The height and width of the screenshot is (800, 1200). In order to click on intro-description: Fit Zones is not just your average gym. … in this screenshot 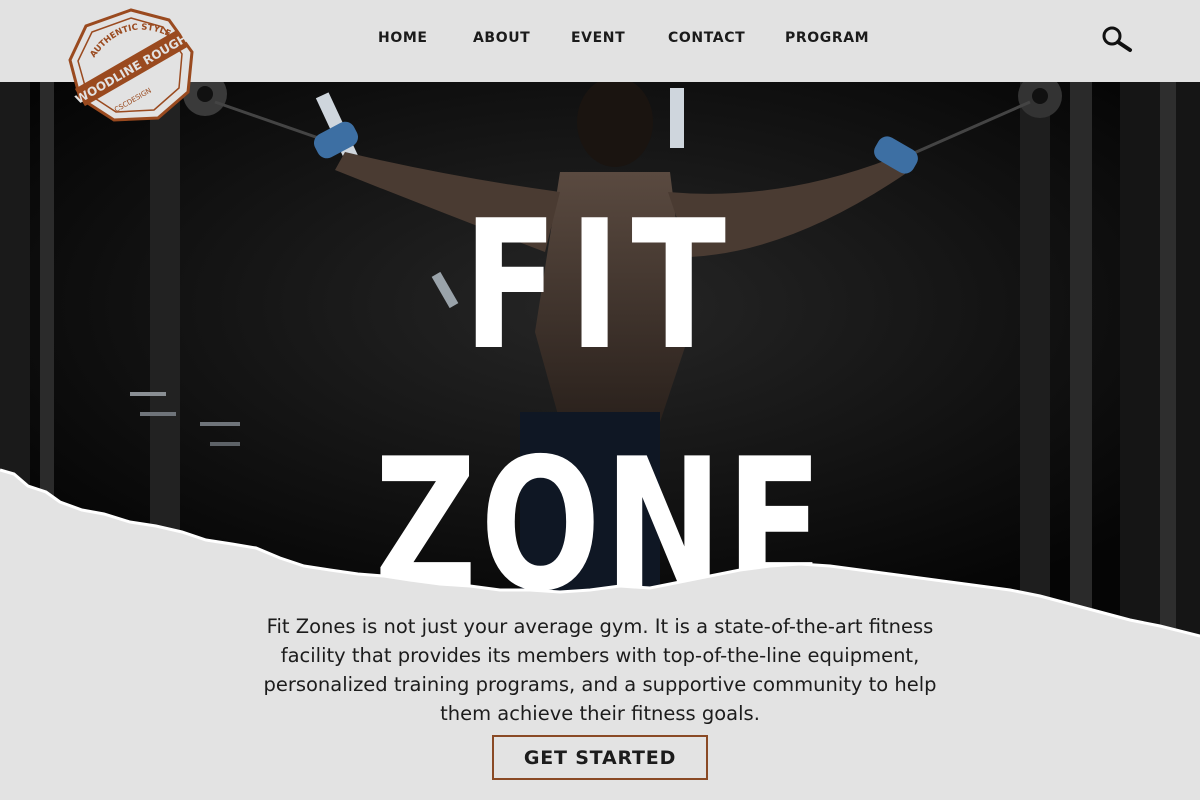, I will do `click(600, 670)`.